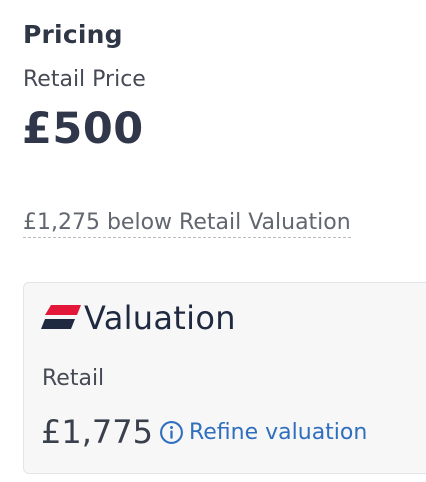 Image resolution: width=426 pixels, height=482 pixels. What do you see at coordinates (84, 79) in the screenshot?
I see `retail-price-label: Retail Price` at bounding box center [84, 79].